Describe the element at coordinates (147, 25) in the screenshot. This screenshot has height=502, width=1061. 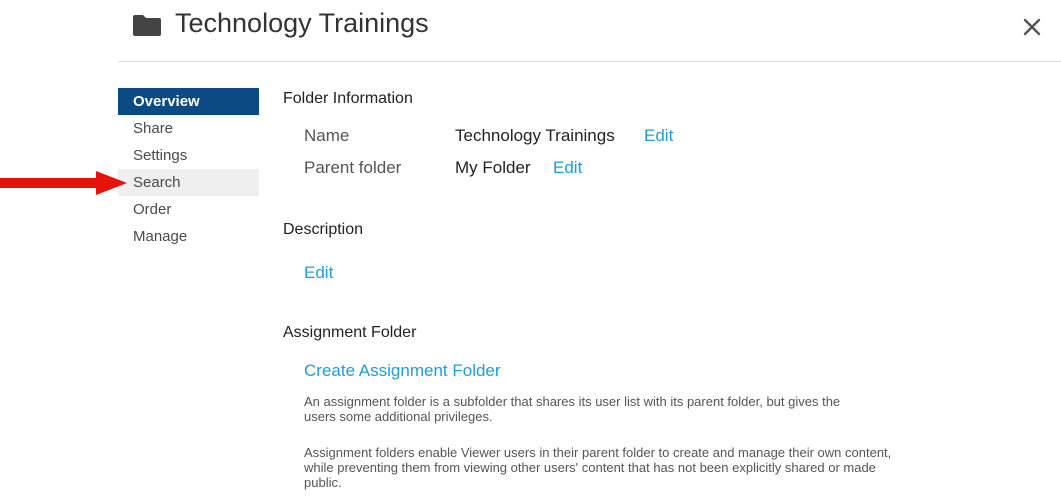
I see `folder-icon` at that location.